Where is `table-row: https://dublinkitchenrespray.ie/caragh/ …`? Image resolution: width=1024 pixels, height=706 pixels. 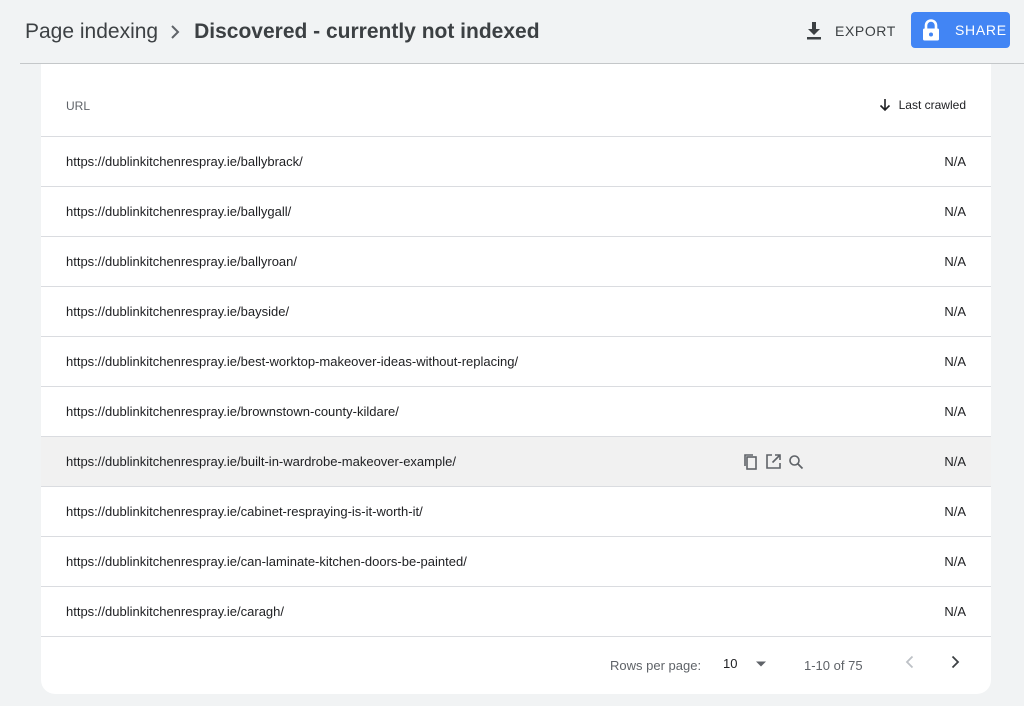
table-row: https://dublinkitchenrespray.ie/caragh/ … is located at coordinates (516, 612).